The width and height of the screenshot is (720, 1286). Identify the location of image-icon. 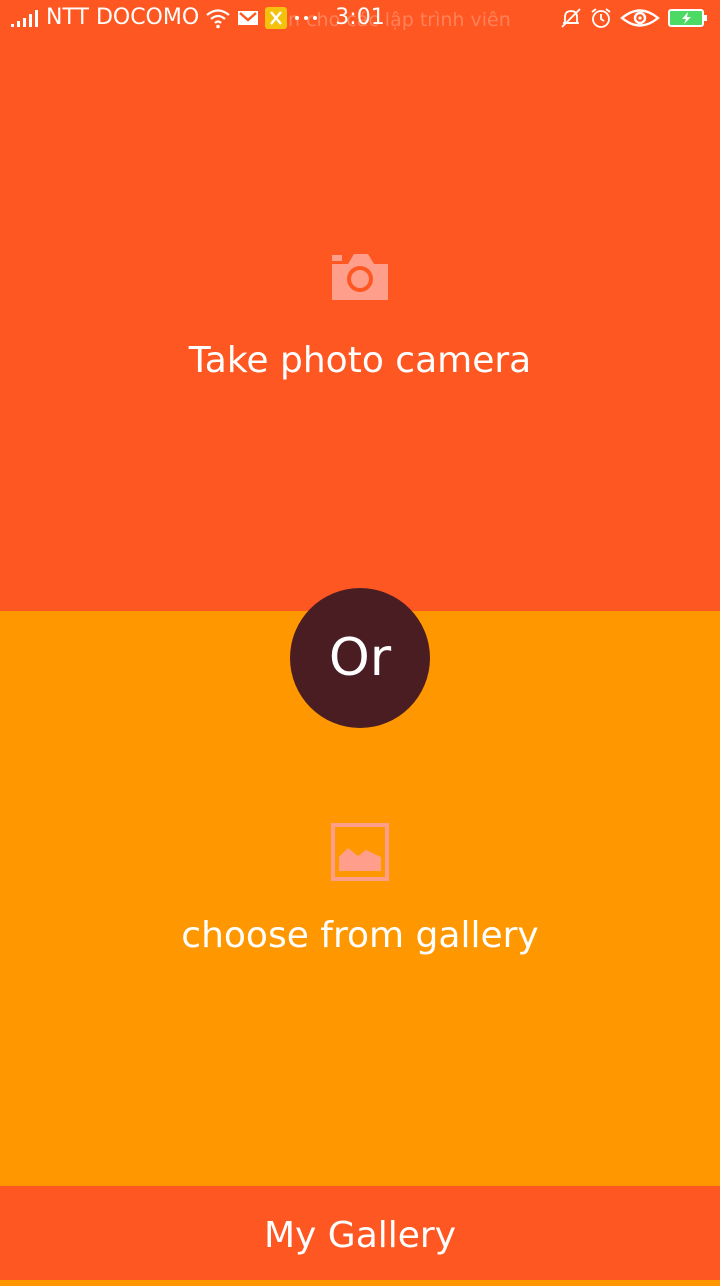
(360, 852).